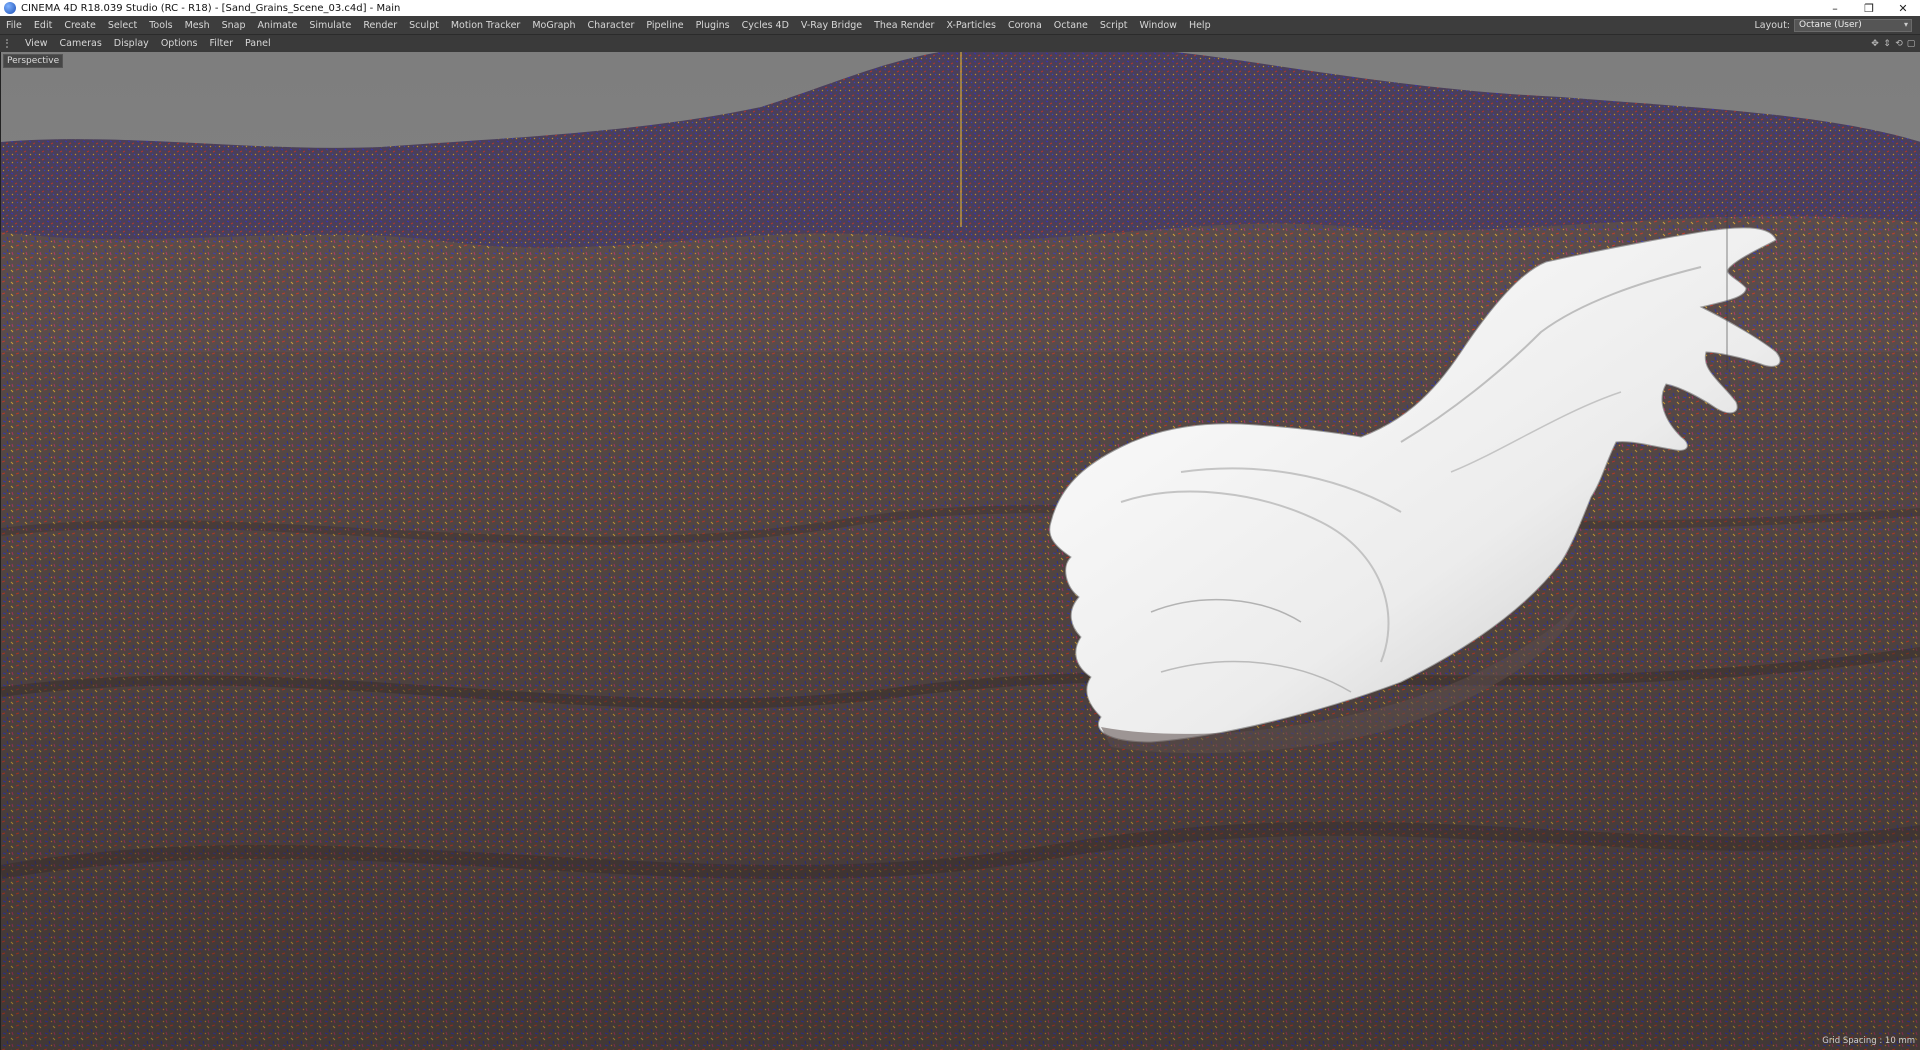  Describe the element at coordinates (713, 25) in the screenshot. I see `menu-plugins: Plugins` at that location.